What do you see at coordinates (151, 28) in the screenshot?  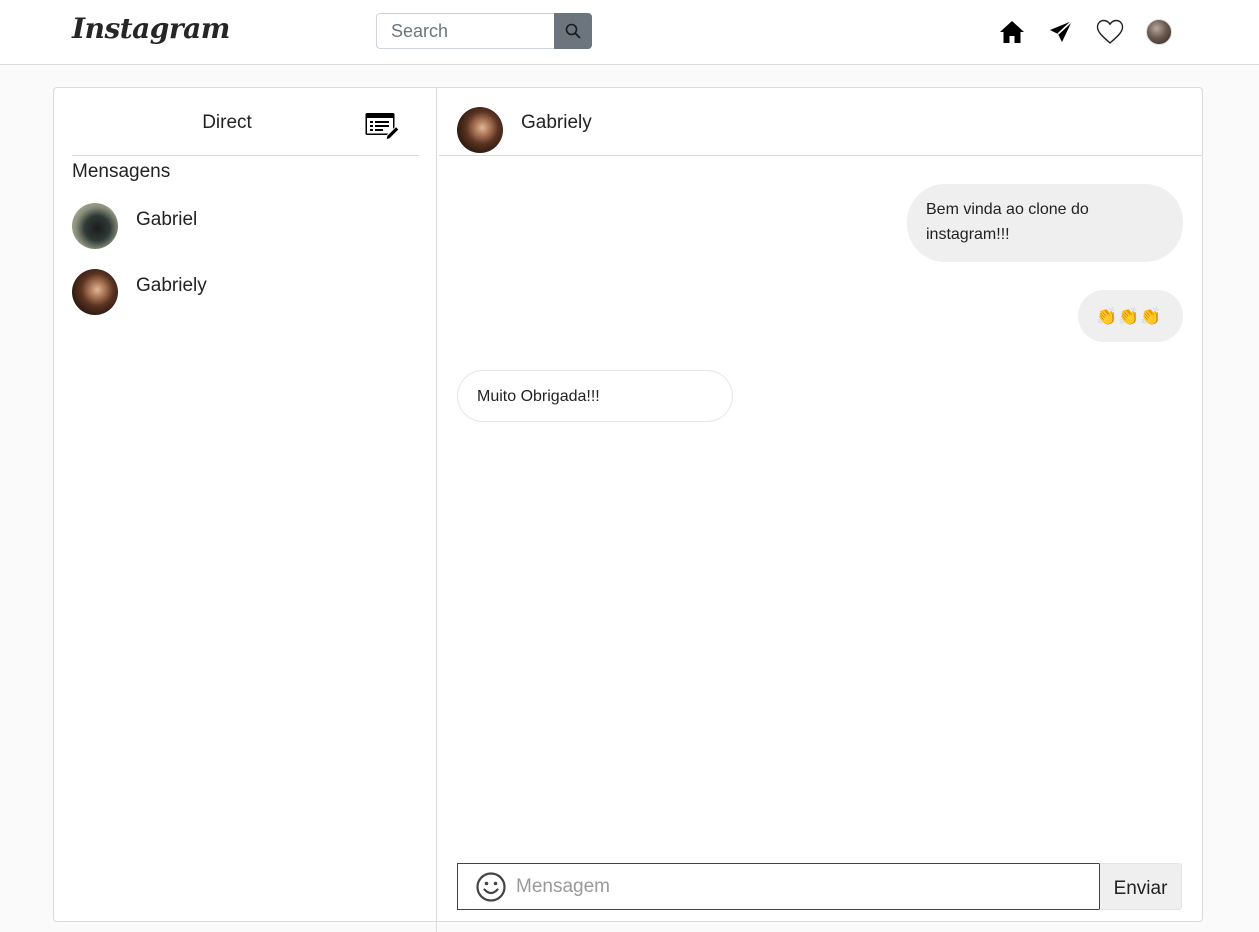 I see `instagram-logo: Instagram` at bounding box center [151, 28].